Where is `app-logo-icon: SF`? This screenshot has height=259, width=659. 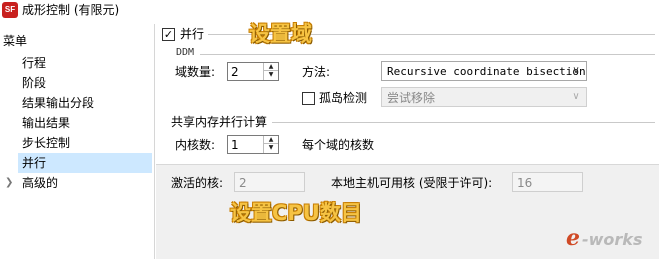
app-logo-icon: SF is located at coordinates (10, 10).